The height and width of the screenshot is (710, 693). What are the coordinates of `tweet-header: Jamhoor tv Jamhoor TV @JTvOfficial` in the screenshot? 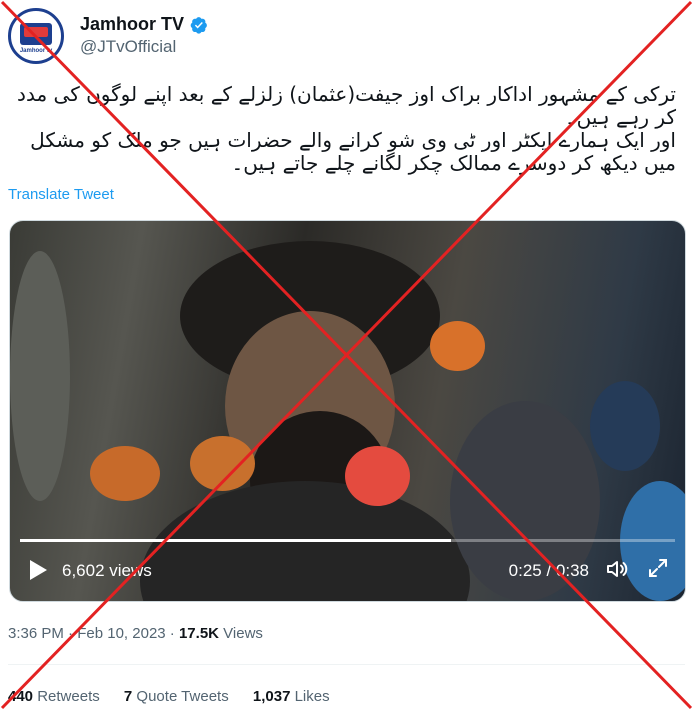 It's located at (348, 38).